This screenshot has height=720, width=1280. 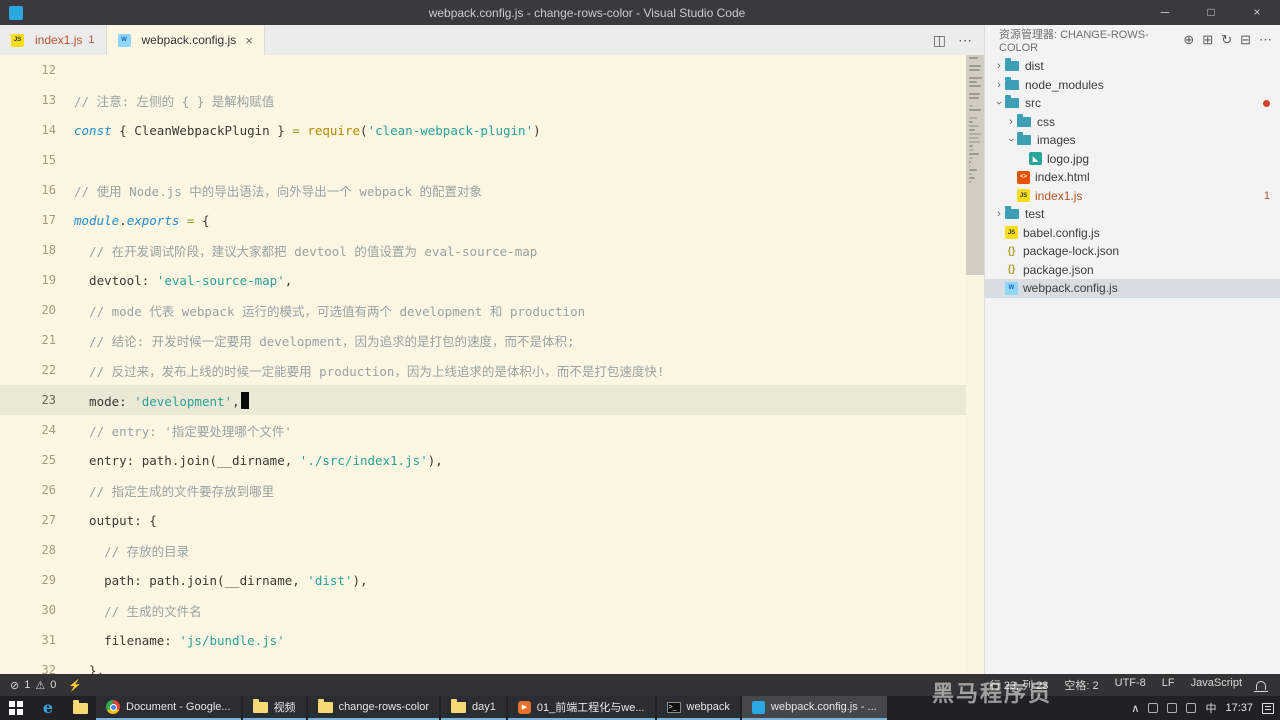 I want to click on file-explorer-icon, so click(x=80, y=708).